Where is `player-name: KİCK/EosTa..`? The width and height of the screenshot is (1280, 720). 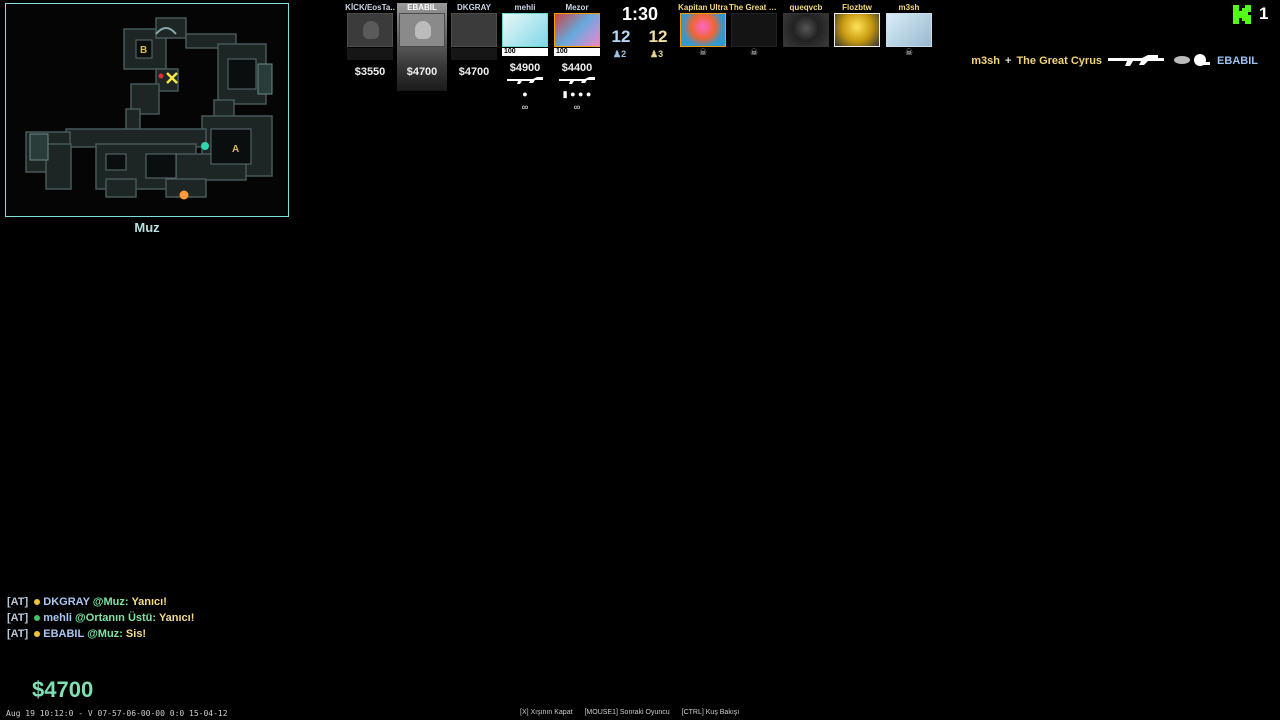 player-name: KİCK/EosTa.. is located at coordinates (370, 7).